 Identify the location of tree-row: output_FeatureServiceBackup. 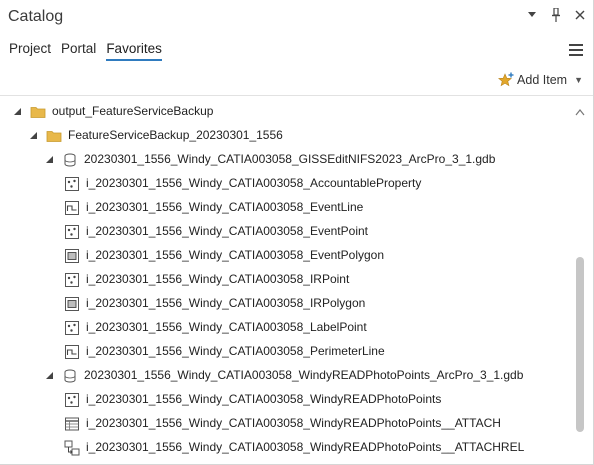
(285, 112).